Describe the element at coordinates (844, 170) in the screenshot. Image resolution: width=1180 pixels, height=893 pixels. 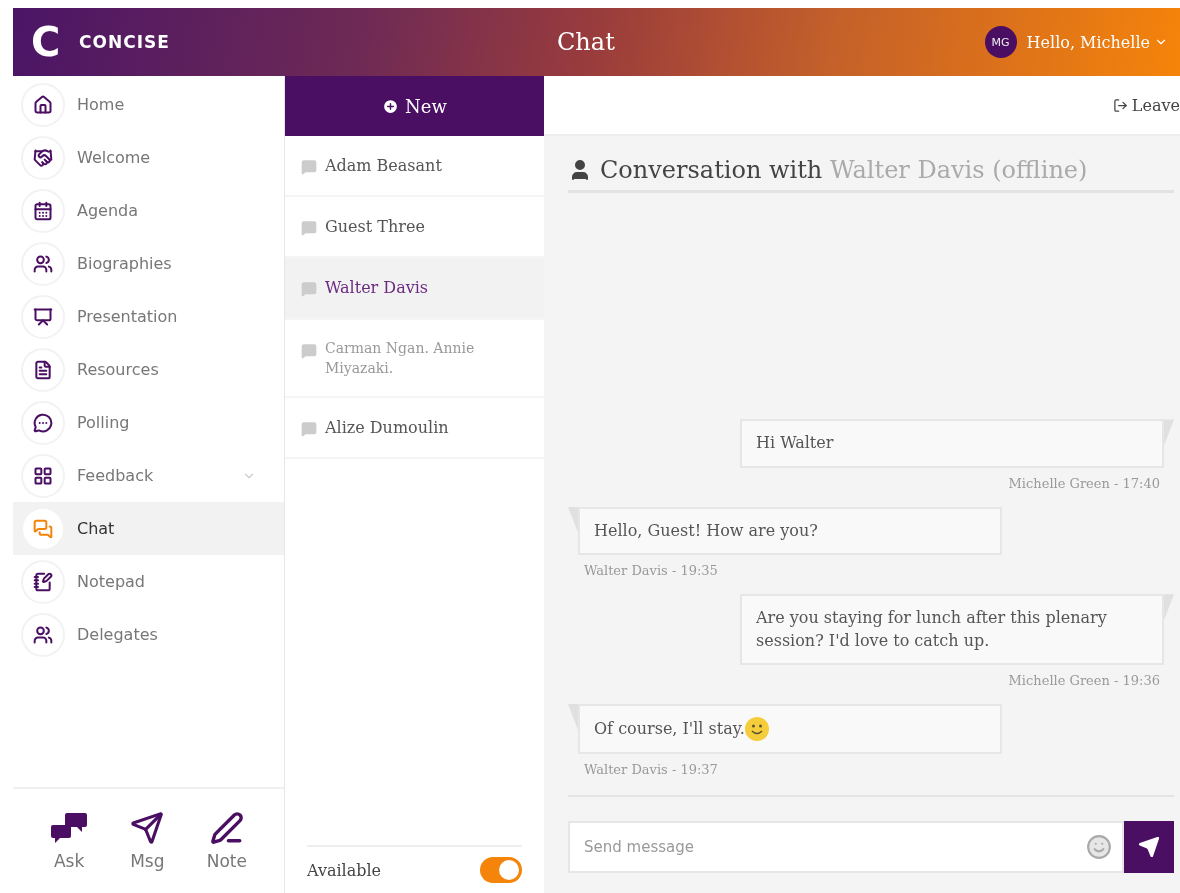
I see `heading-text: Conversation with Walter Davis (offline)` at that location.